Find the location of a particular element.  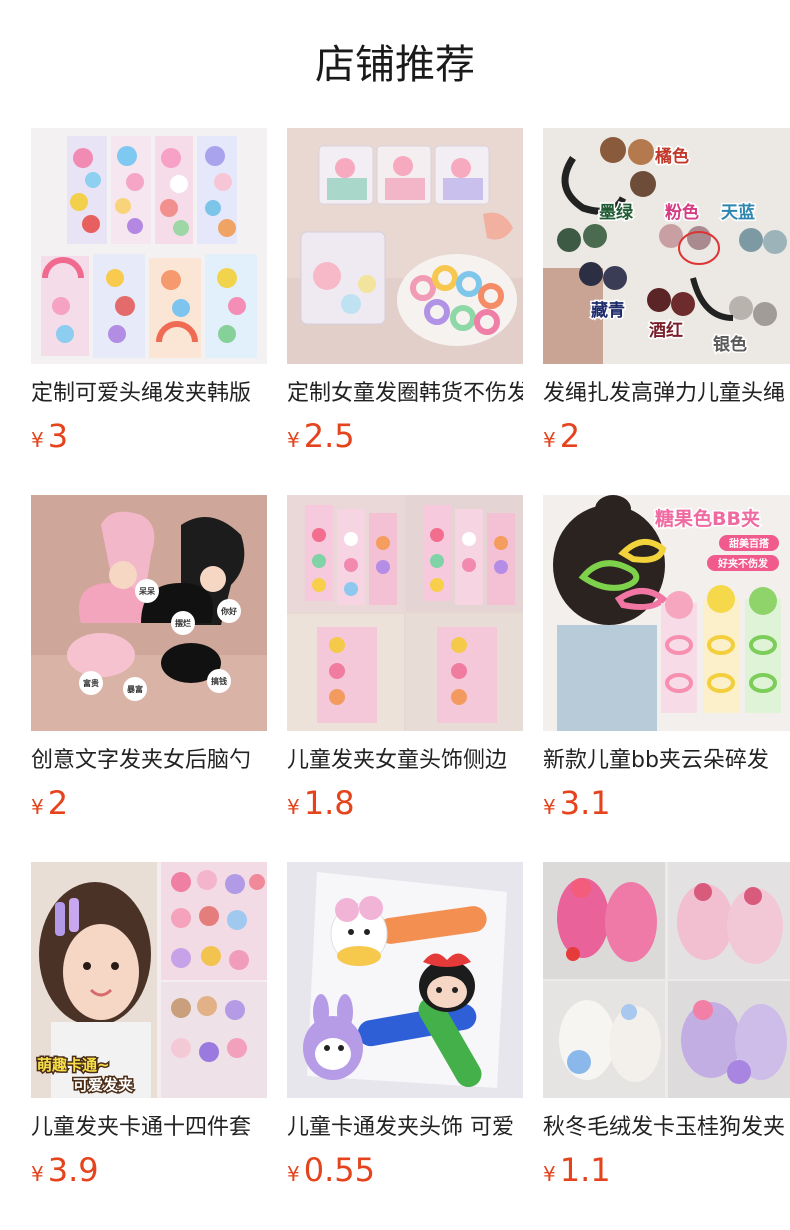

price-value: 1.1 is located at coordinates (585, 1170).